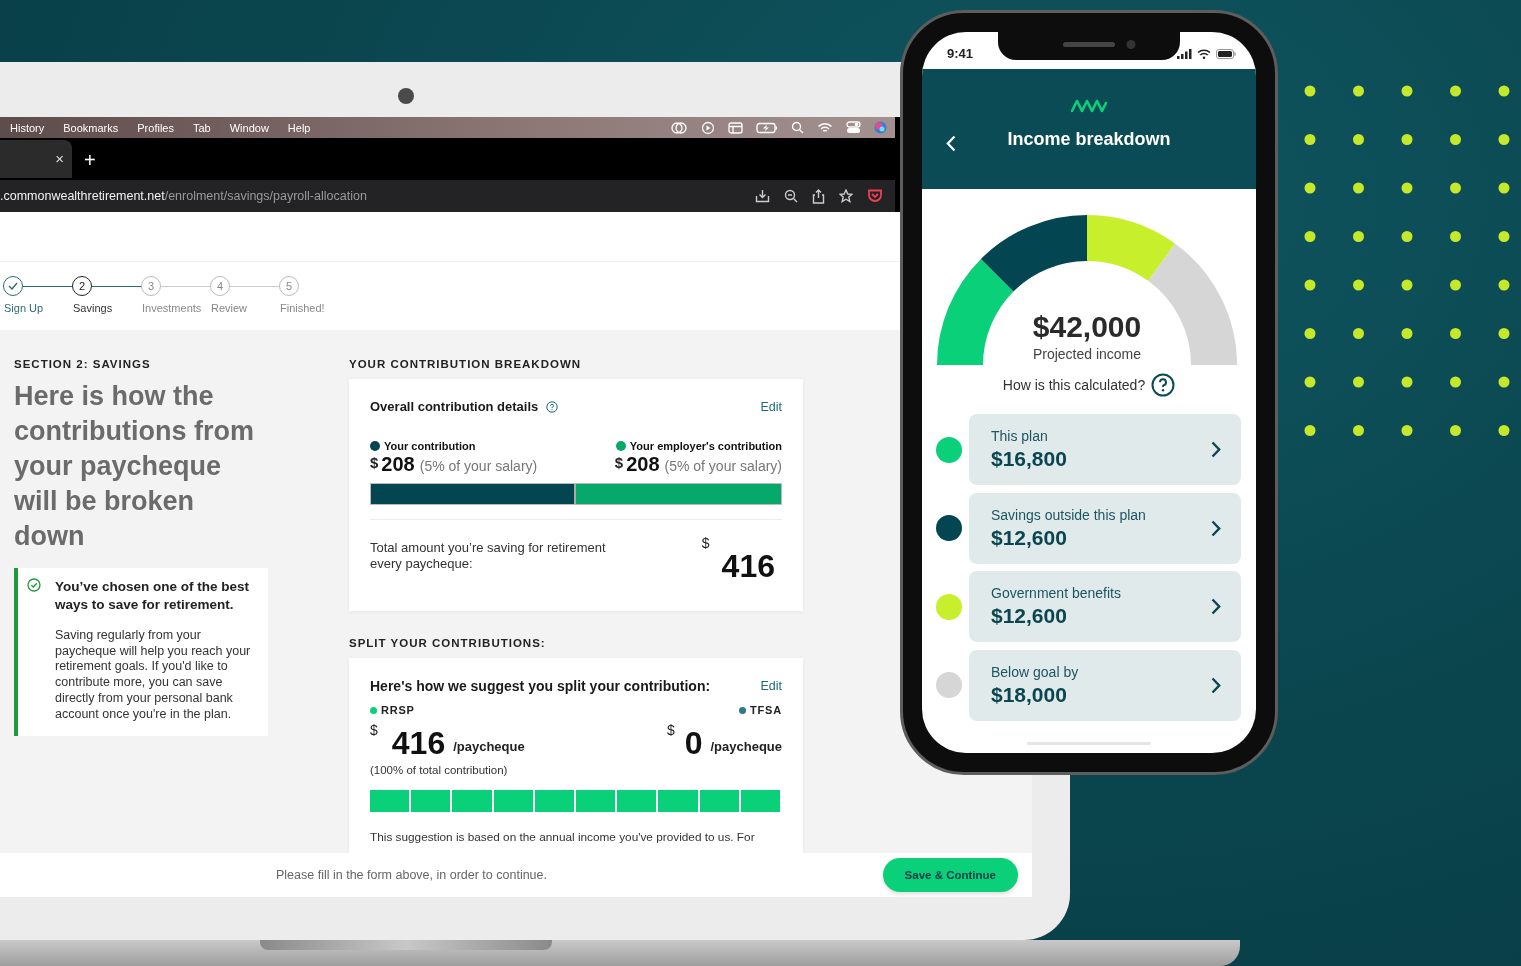 Image resolution: width=1521 pixels, height=966 pixels. I want to click on camera-dot, so click(406, 96).